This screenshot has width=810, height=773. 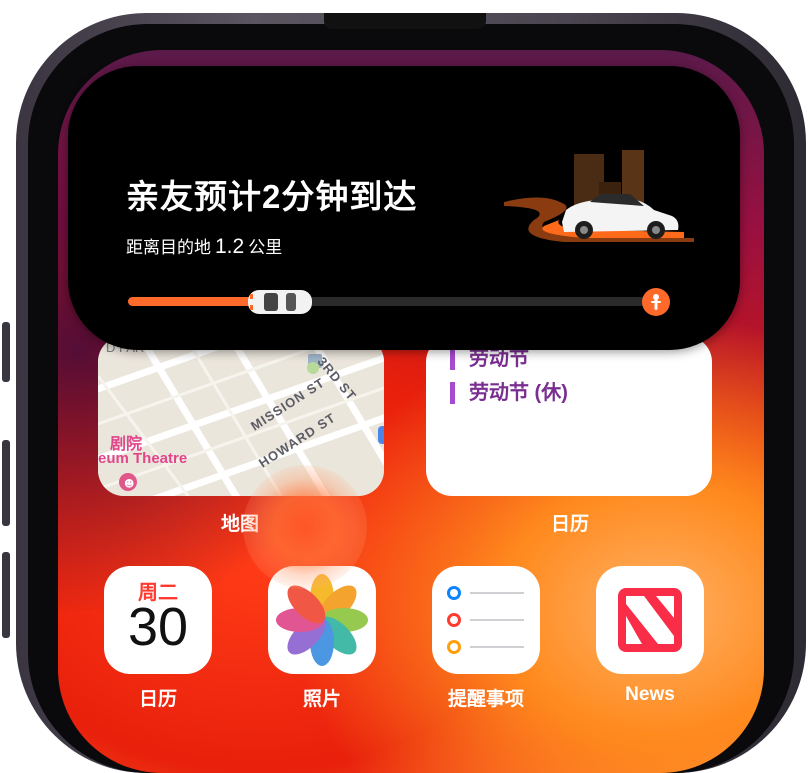 What do you see at coordinates (272, 196) in the screenshot?
I see `arrival-title: 亲友预计2分钟到达` at bounding box center [272, 196].